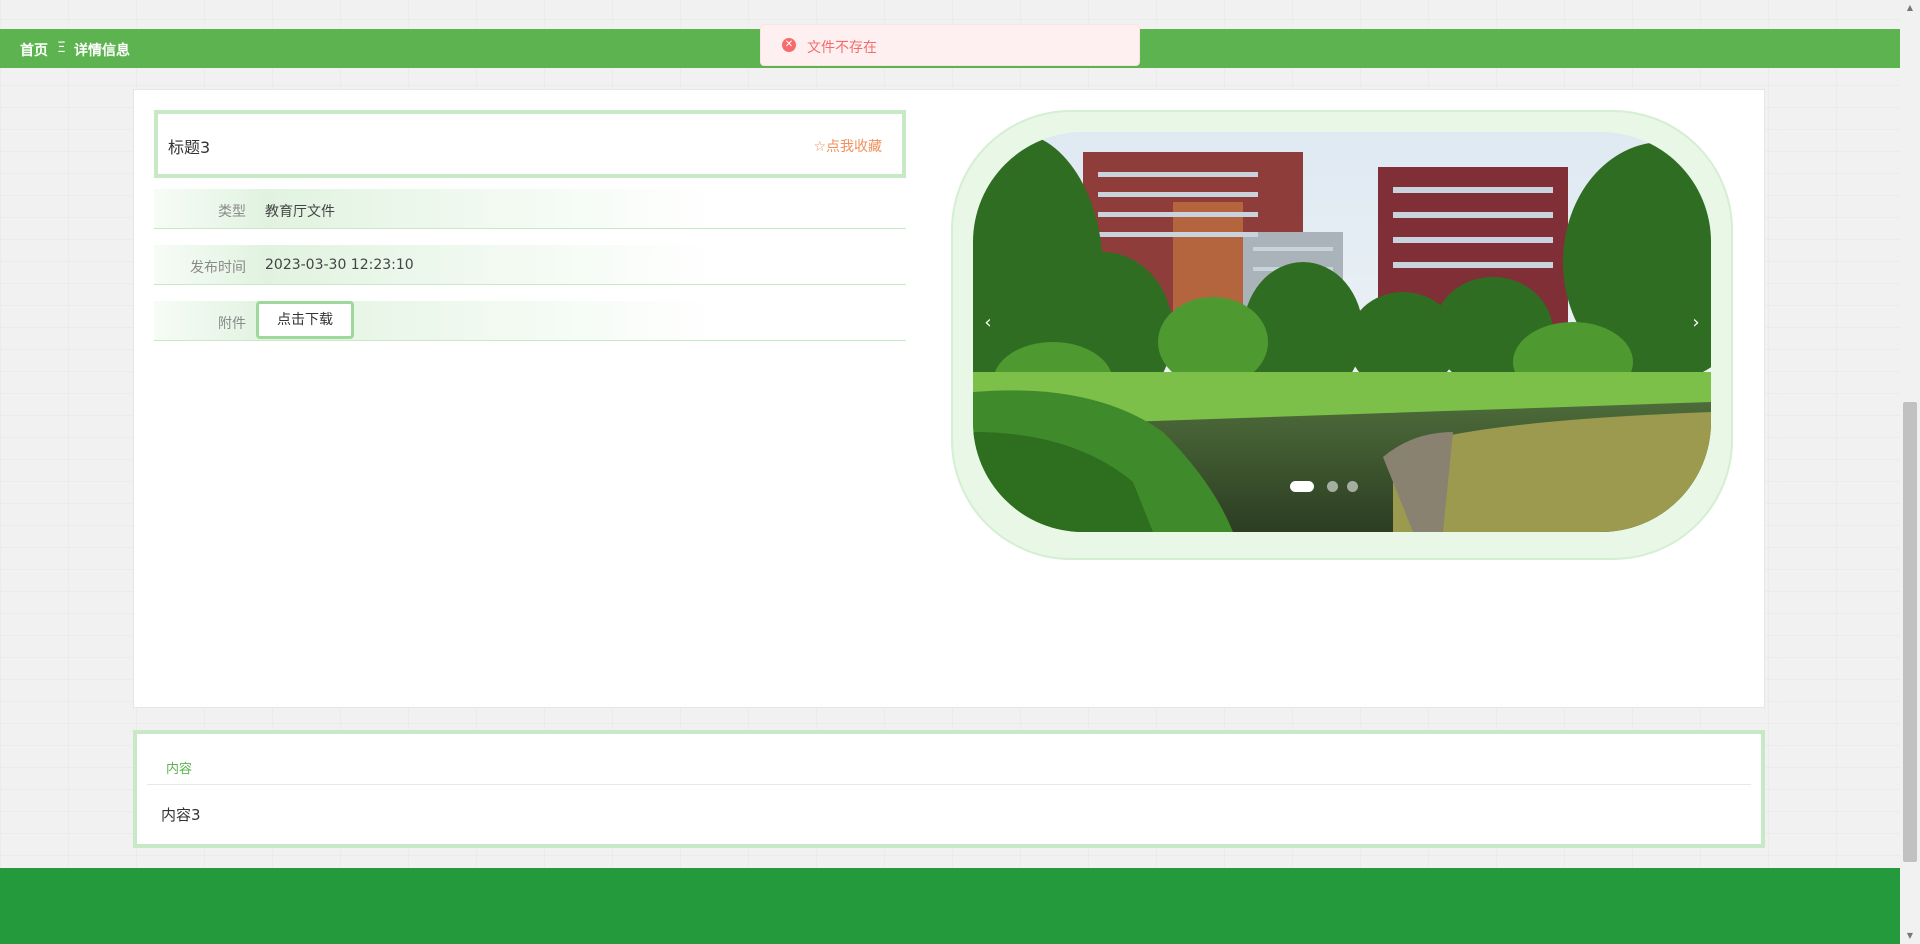 The width and height of the screenshot is (1920, 944). Describe the element at coordinates (1910, 936) in the screenshot. I see `scroll-down-icon: ▼` at that location.